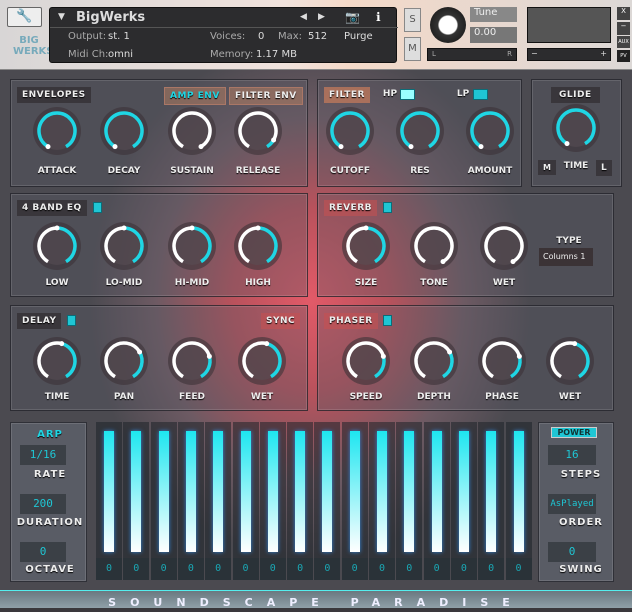 The height and width of the screenshot is (612, 632). I want to click on rate-field: 1/16, so click(43, 455).